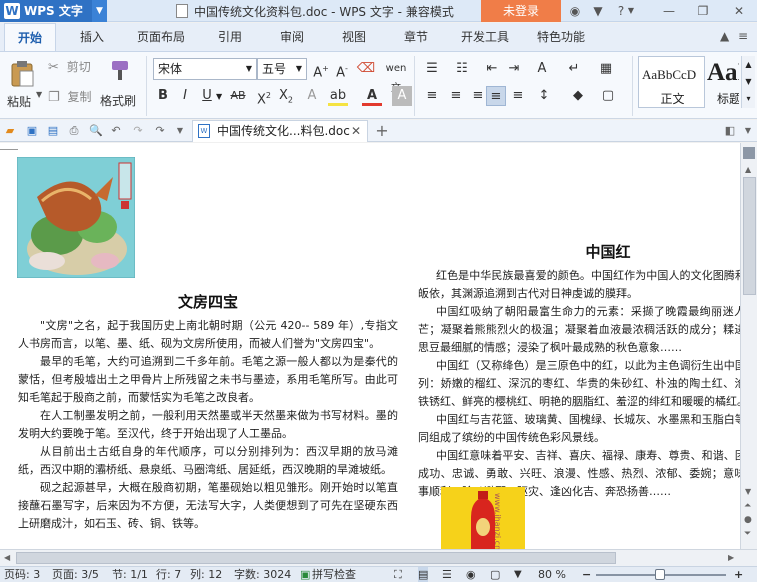 This screenshot has height=582, width=757. Describe the element at coordinates (316, 558) in the screenshot. I see `horizontal-scroll-thumb` at that location.